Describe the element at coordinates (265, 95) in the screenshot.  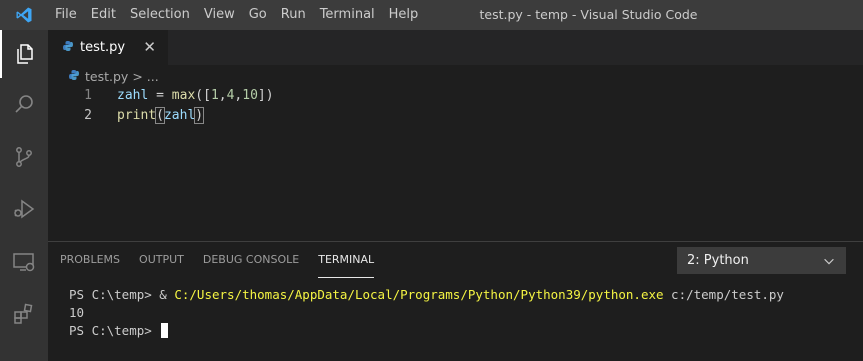
I see `code-token: ])` at that location.